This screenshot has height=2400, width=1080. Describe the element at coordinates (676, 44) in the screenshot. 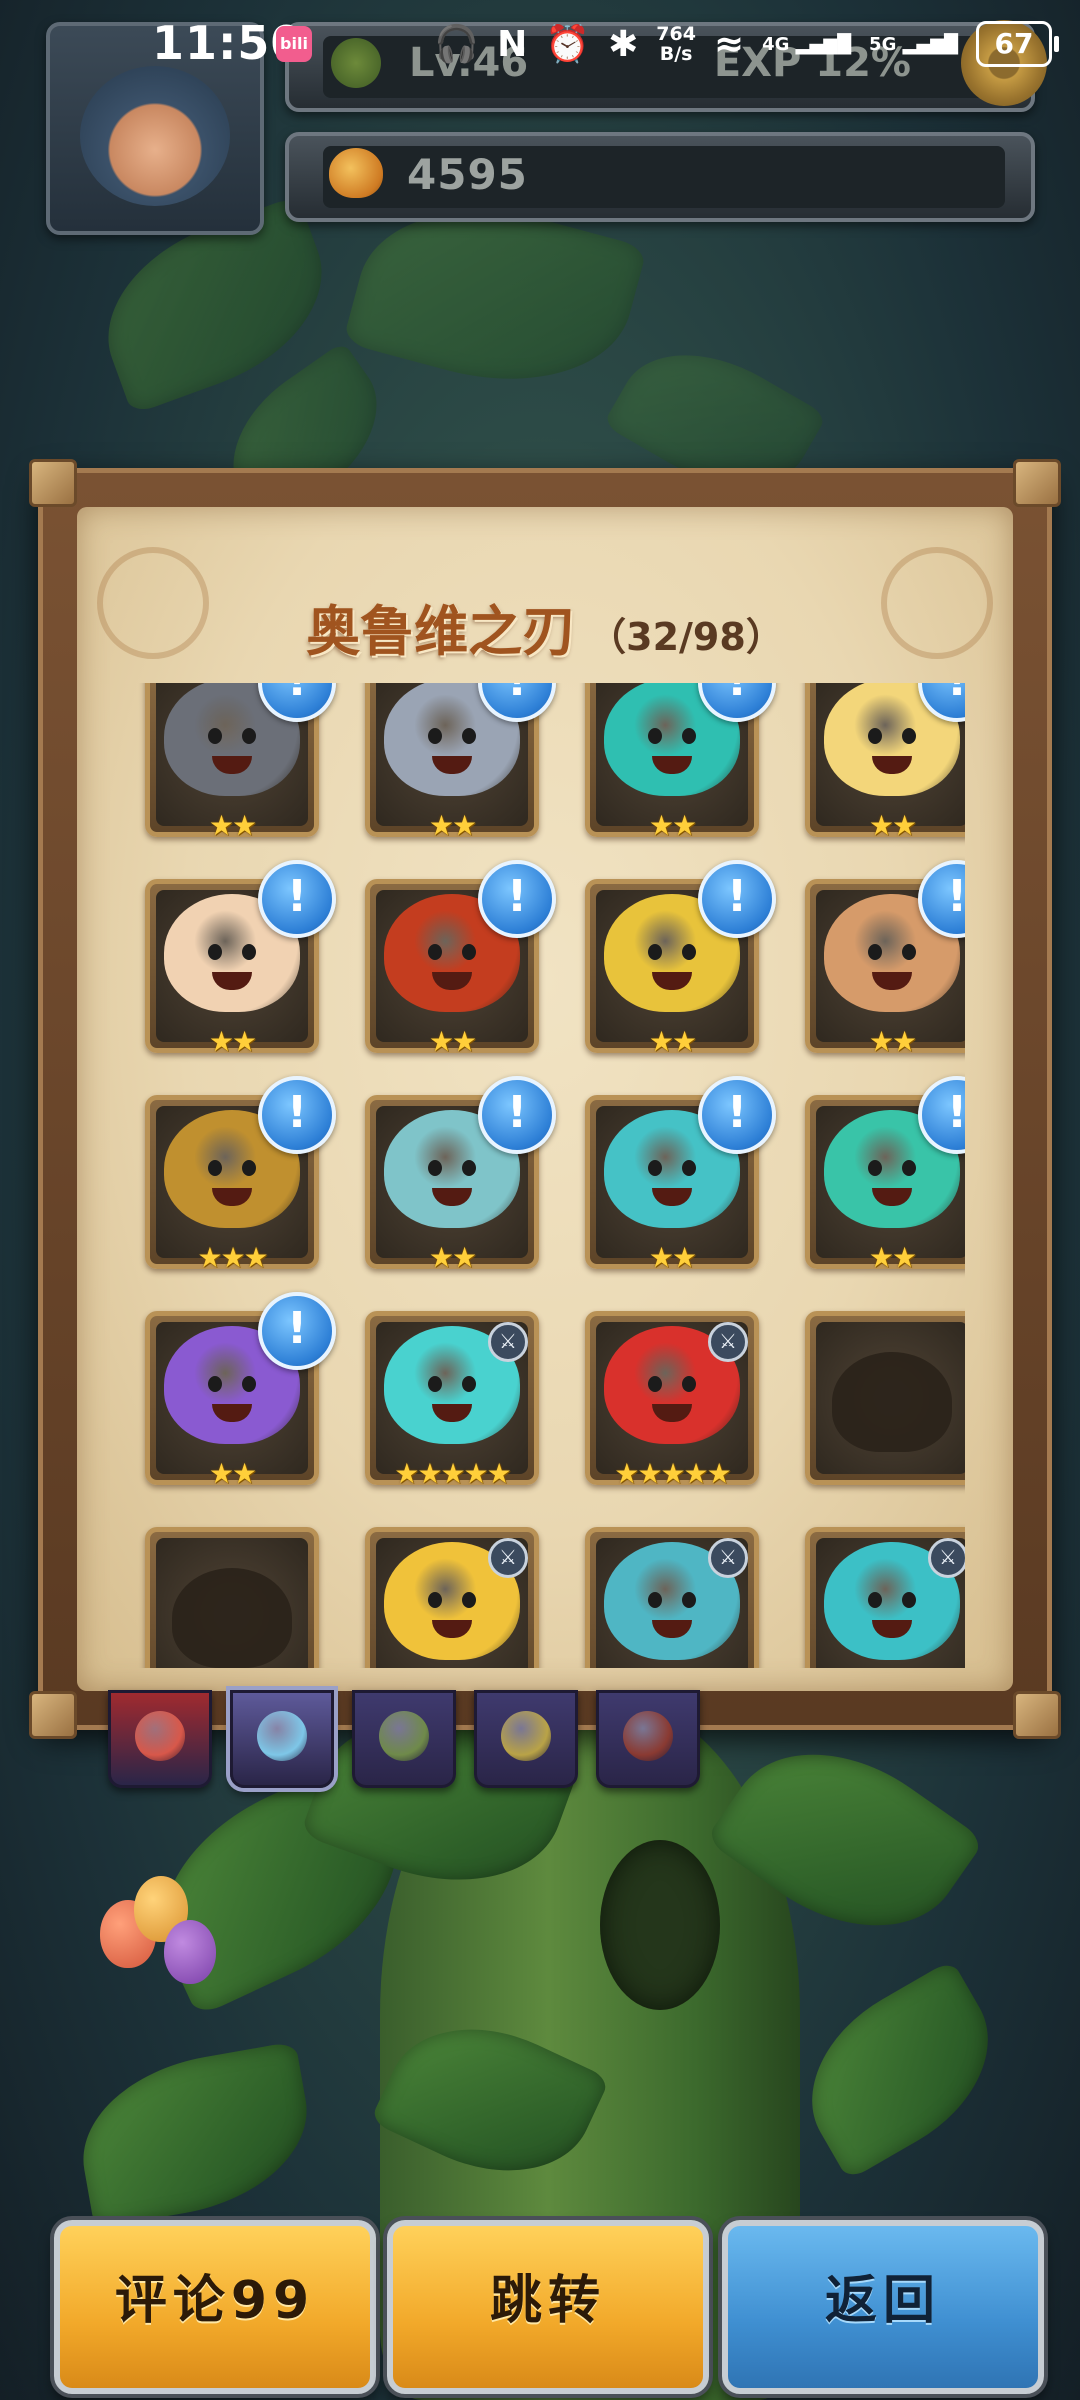

I see `network-speed: 764 B/s` at that location.